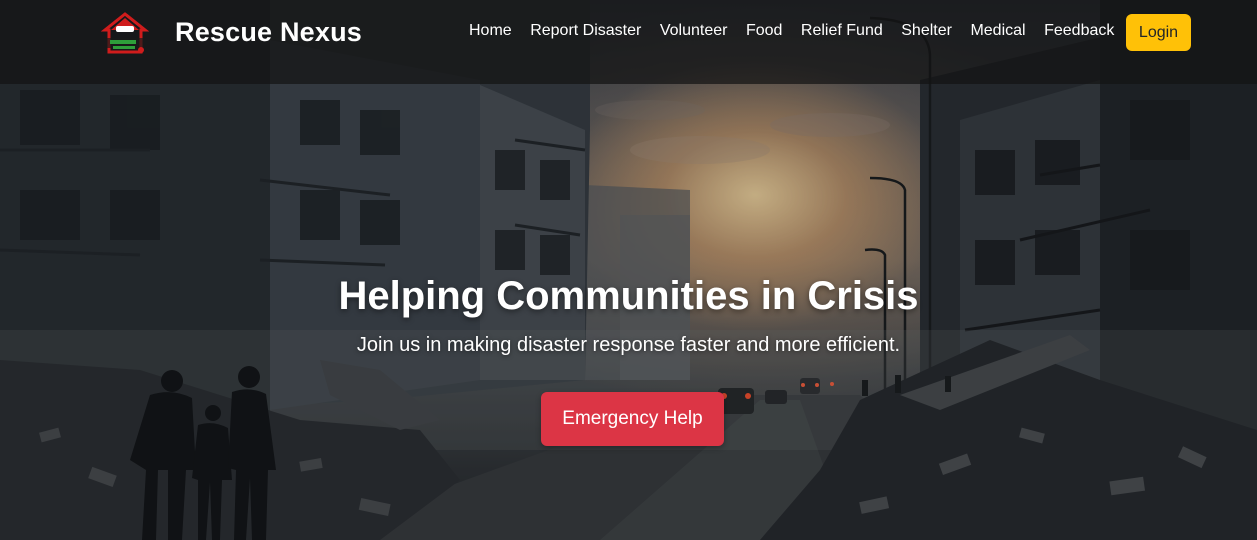  What do you see at coordinates (1158, 32) in the screenshot?
I see `login-button: Login` at bounding box center [1158, 32].